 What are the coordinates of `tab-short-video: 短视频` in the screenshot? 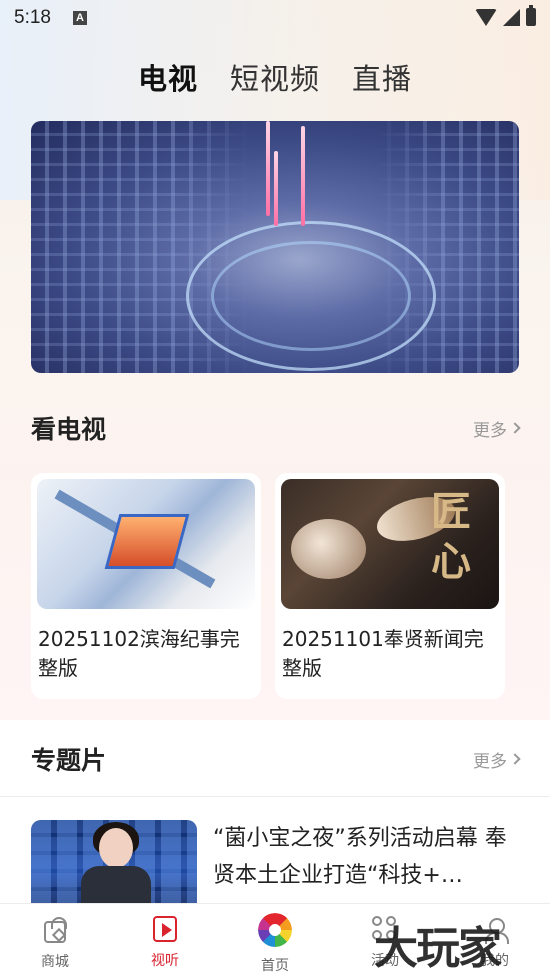 It's located at (275, 77).